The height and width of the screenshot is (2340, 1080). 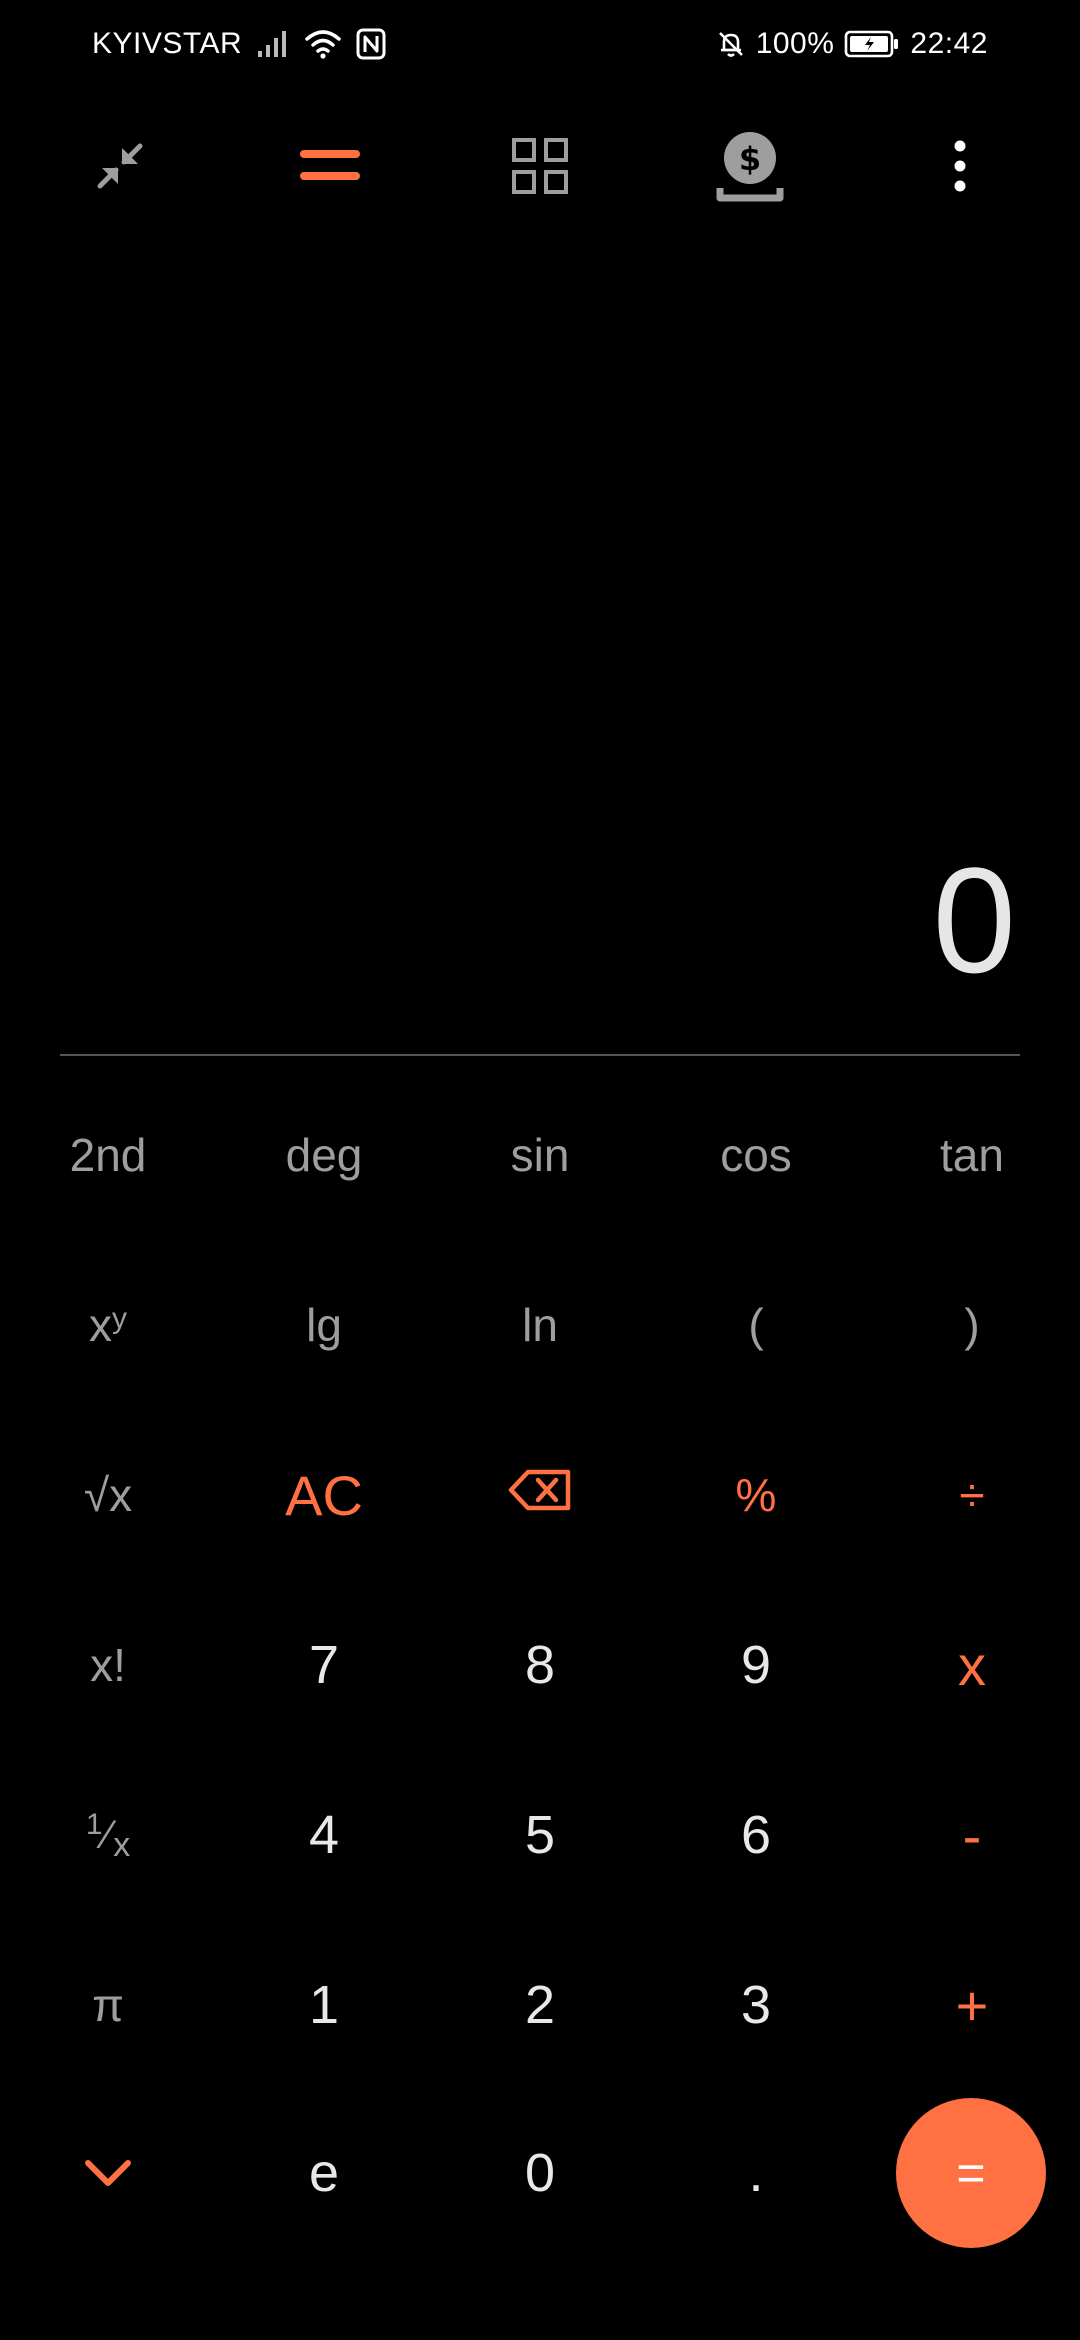 I want to click on plus-key: +, so click(x=972, y=2005).